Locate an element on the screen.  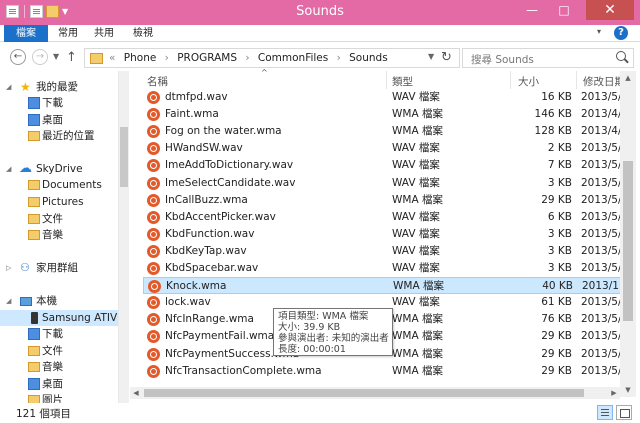
nav-downloads: 下載 is located at coordinates (62, 103).